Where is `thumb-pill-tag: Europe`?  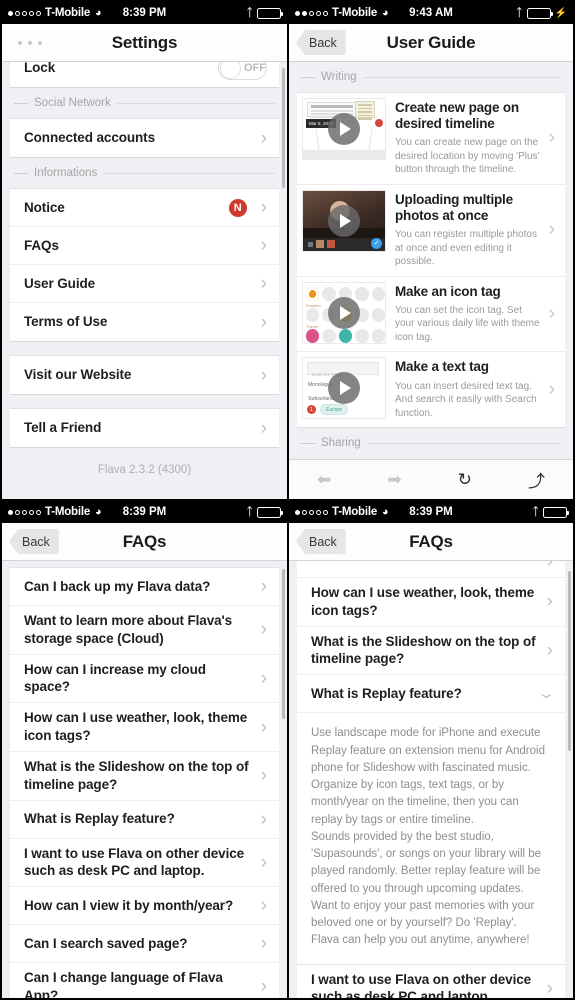
thumb-pill-tag: Europe is located at coordinates (334, 410).